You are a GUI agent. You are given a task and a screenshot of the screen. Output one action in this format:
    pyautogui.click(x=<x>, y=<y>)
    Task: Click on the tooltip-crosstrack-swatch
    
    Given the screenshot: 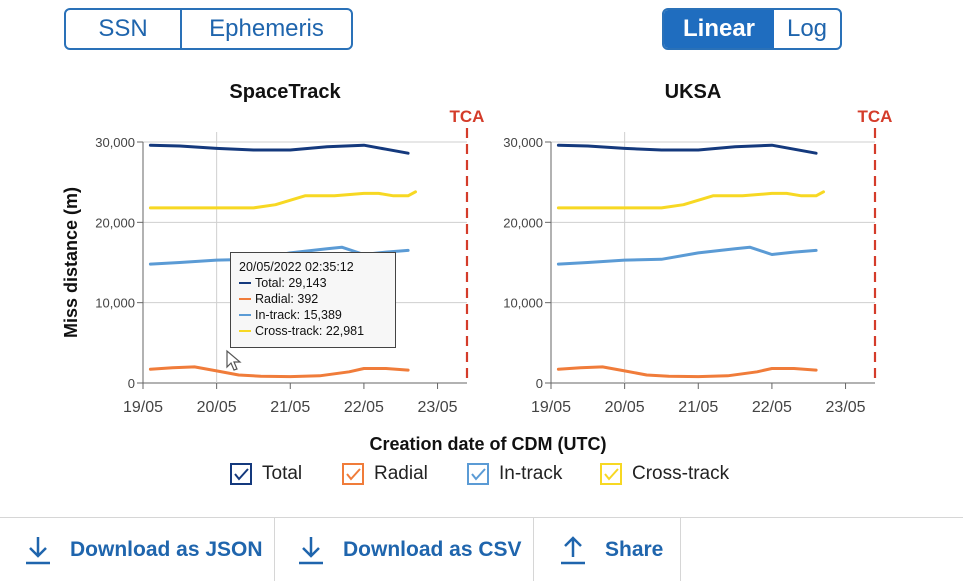 What is the action you would take?
    pyautogui.click(x=245, y=331)
    